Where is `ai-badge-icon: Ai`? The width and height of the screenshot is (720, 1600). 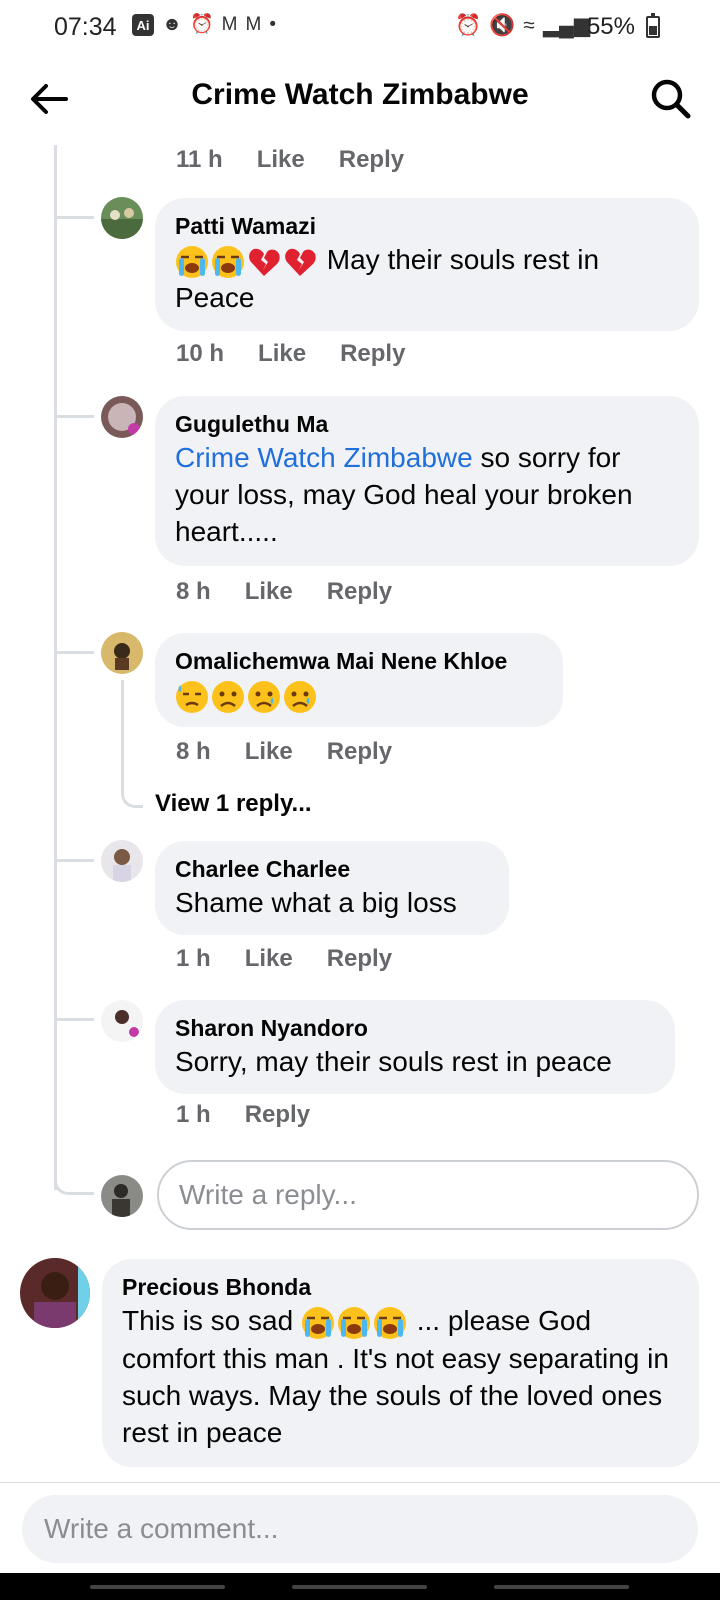
ai-badge-icon: Ai is located at coordinates (143, 25).